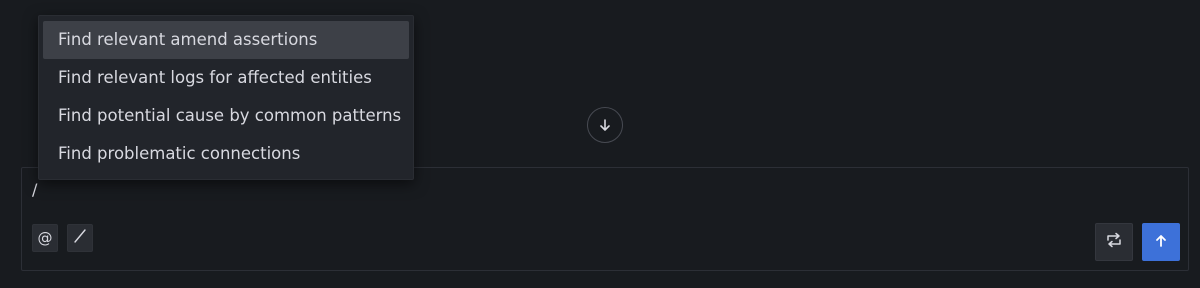 The width and height of the screenshot is (1200, 288). I want to click on swap-mode-button, so click(1114, 242).